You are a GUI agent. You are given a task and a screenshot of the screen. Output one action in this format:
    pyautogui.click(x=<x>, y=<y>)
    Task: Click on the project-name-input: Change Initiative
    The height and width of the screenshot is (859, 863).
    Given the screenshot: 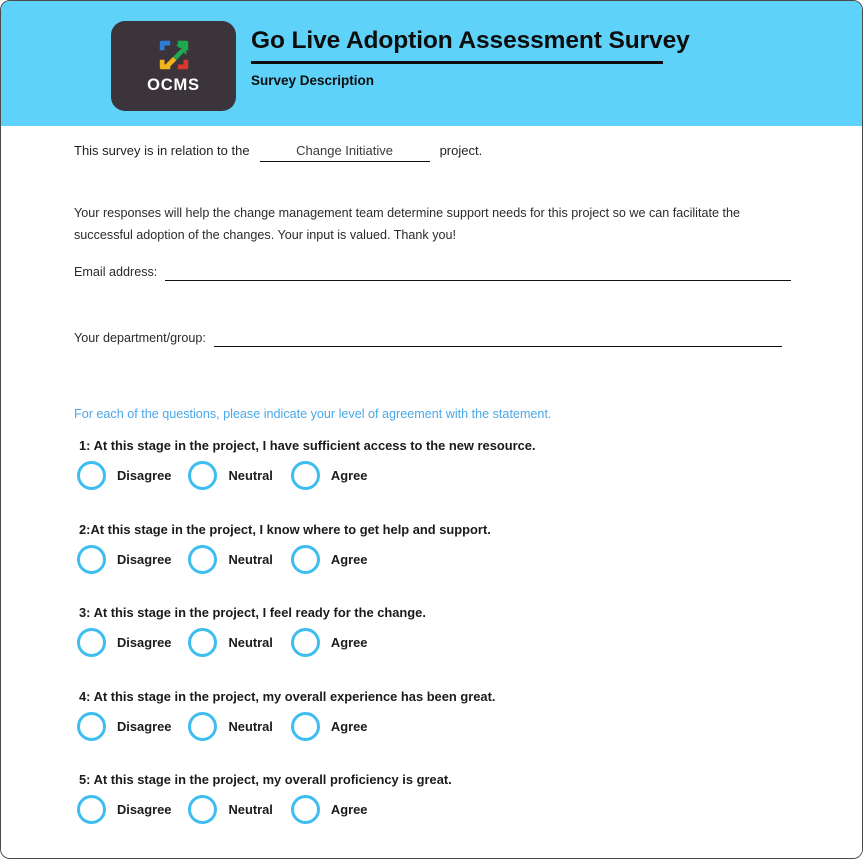 What is the action you would take?
    pyautogui.click(x=344, y=152)
    